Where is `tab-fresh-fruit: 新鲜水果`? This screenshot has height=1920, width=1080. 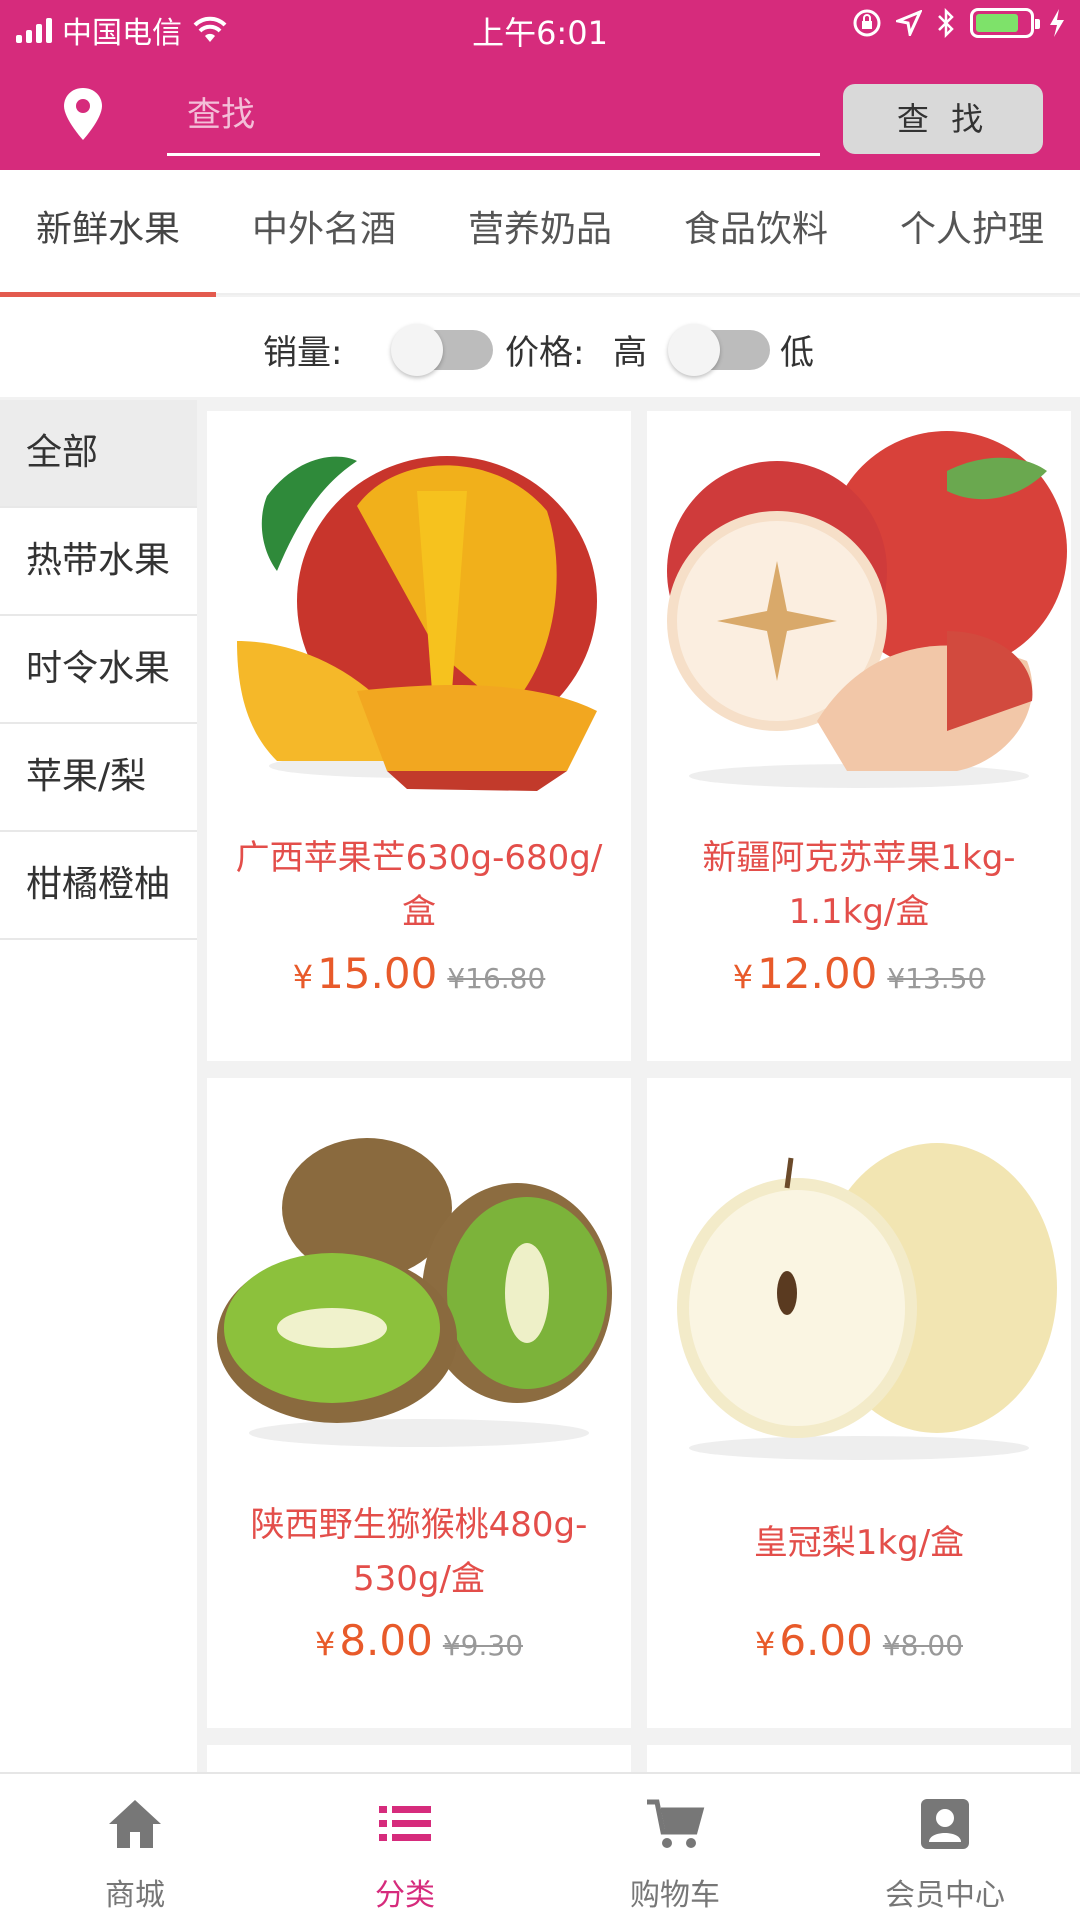 tab-fresh-fruit: 新鲜水果 is located at coordinates (108, 233).